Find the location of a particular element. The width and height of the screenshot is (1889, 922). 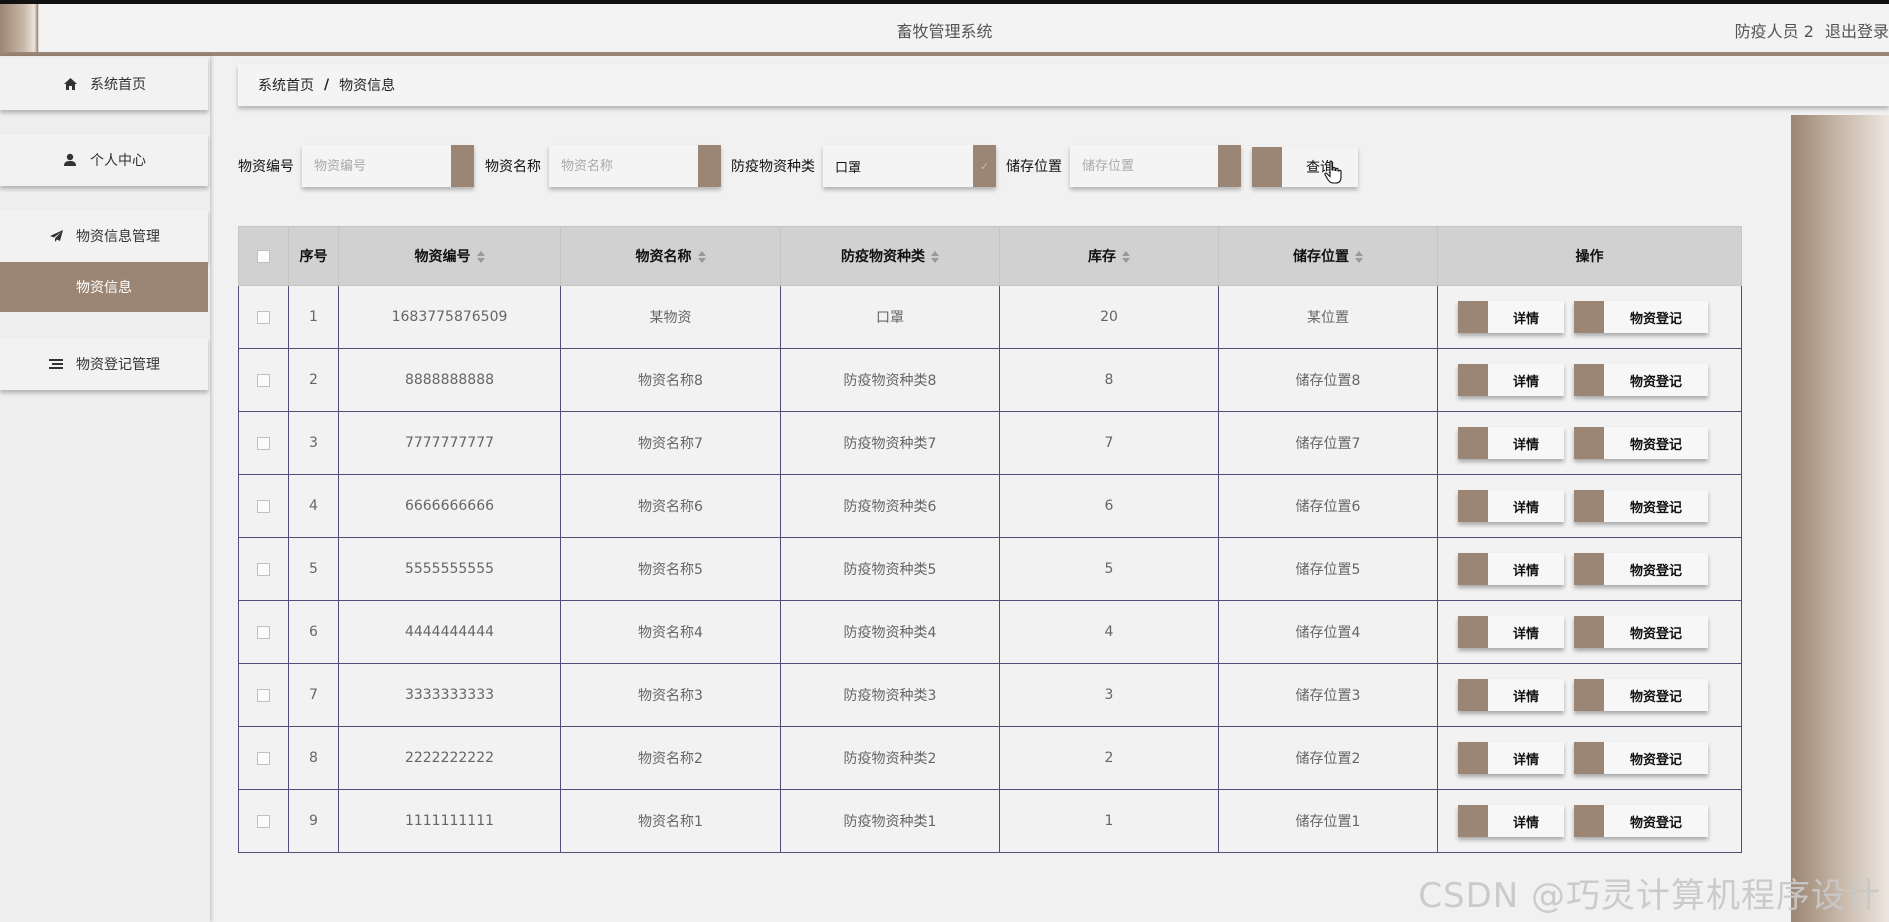

sidebar-item-home: 系统首页 is located at coordinates (104, 84).